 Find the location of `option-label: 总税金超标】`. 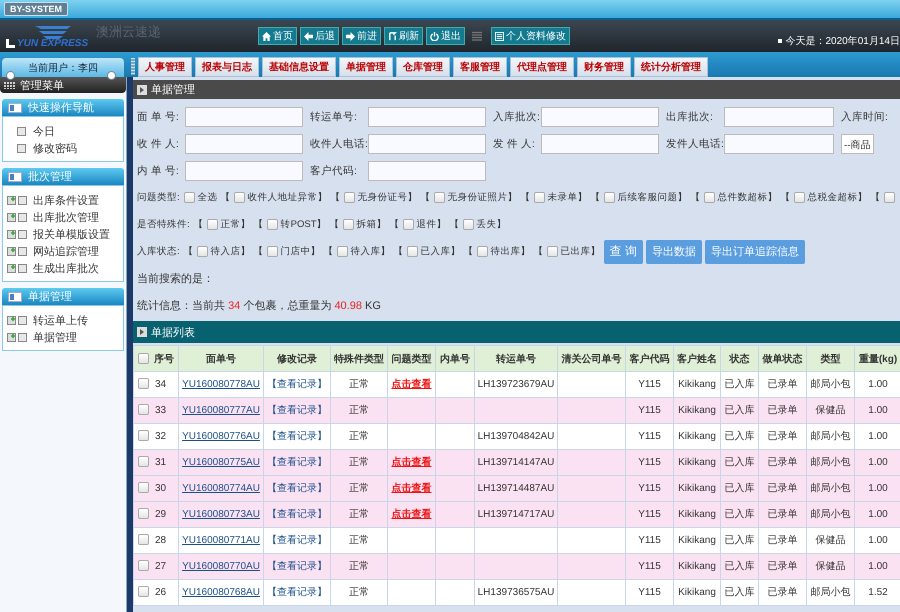

option-label: 总税金超标】 is located at coordinates (838, 197).